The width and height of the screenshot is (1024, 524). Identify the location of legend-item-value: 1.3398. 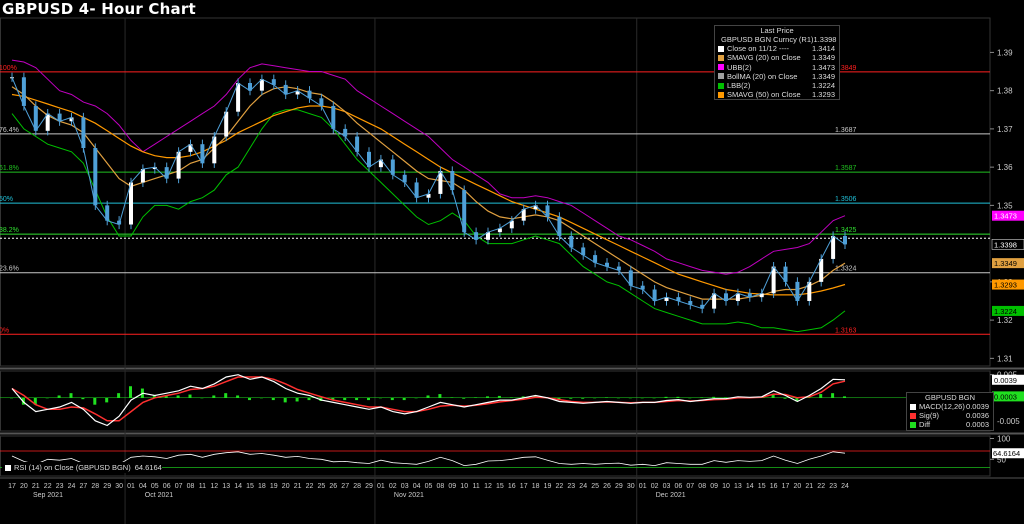
(825, 40).